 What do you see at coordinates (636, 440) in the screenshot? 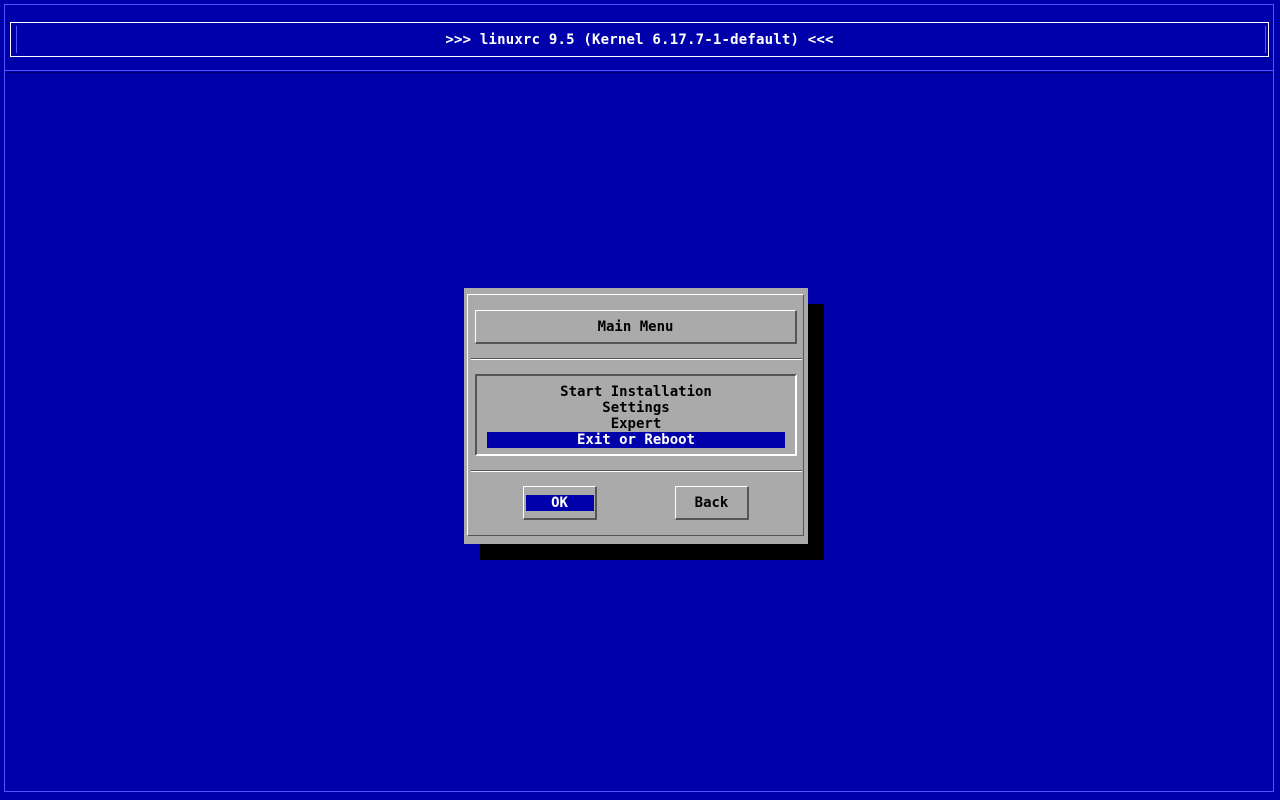
I see `menu-item-exit-or-reboot: Exit or Reboot` at bounding box center [636, 440].